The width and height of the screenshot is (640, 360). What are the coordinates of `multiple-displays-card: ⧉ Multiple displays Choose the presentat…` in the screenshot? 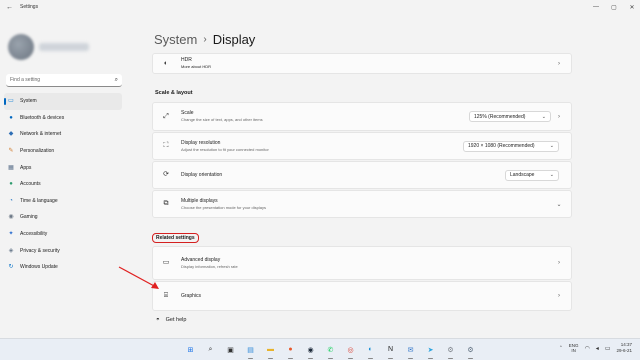 It's located at (362, 204).